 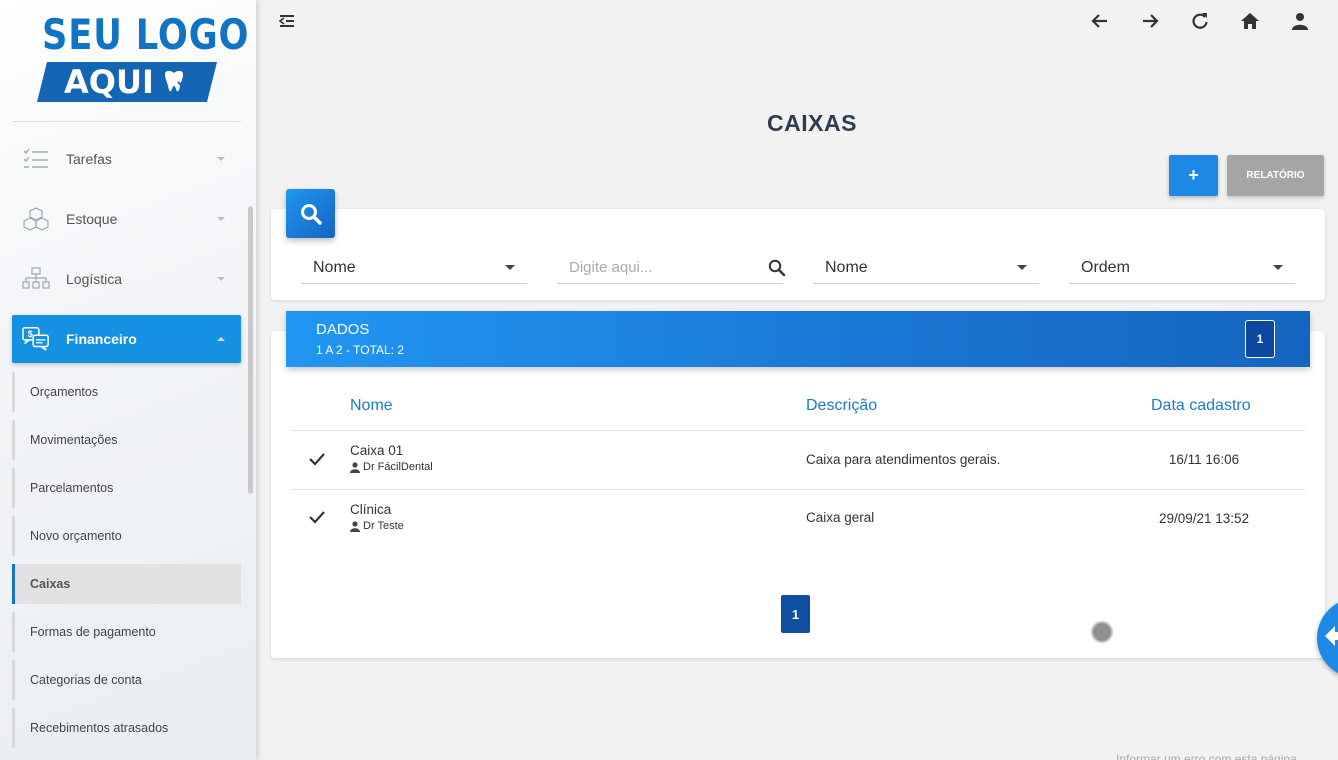 What do you see at coordinates (371, 406) in the screenshot?
I see `column-header-nome: Nome` at bounding box center [371, 406].